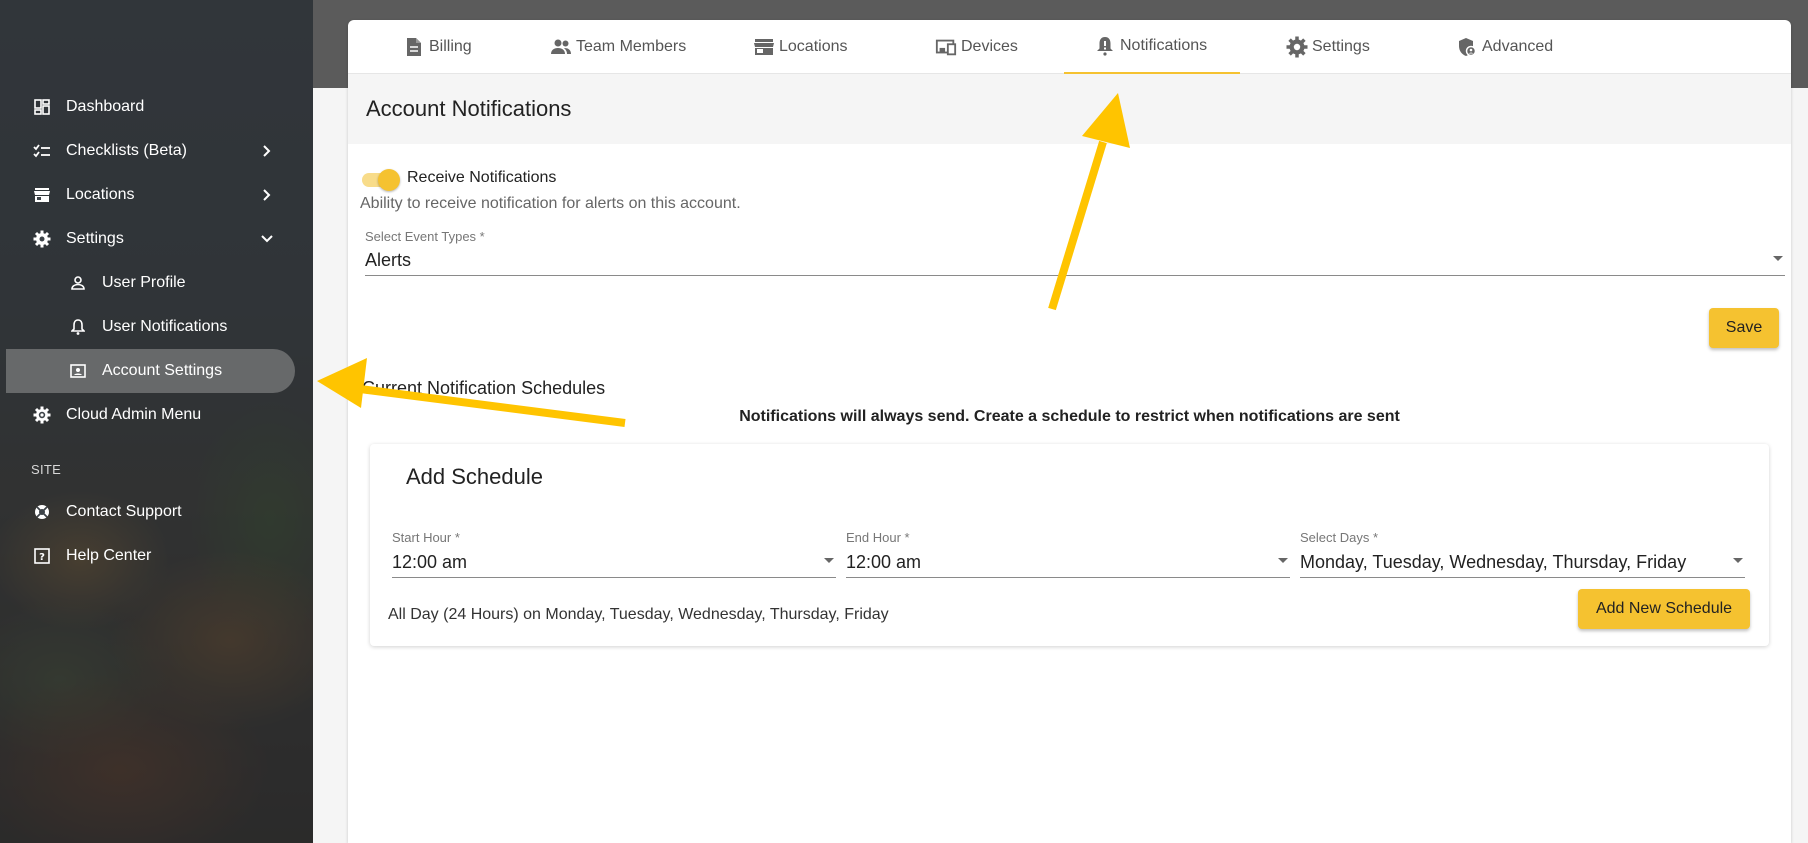 This screenshot has height=843, width=1808. What do you see at coordinates (561, 47) in the screenshot?
I see `people-icon` at bounding box center [561, 47].